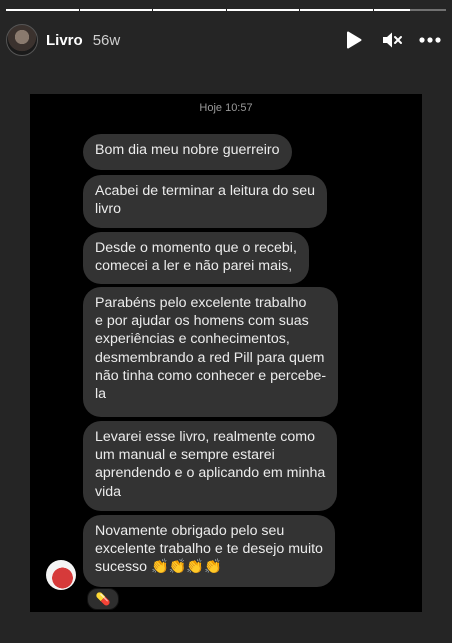 Image resolution: width=452 pixels, height=643 pixels. I want to click on story-header: Livro 56w, so click(224, 40).